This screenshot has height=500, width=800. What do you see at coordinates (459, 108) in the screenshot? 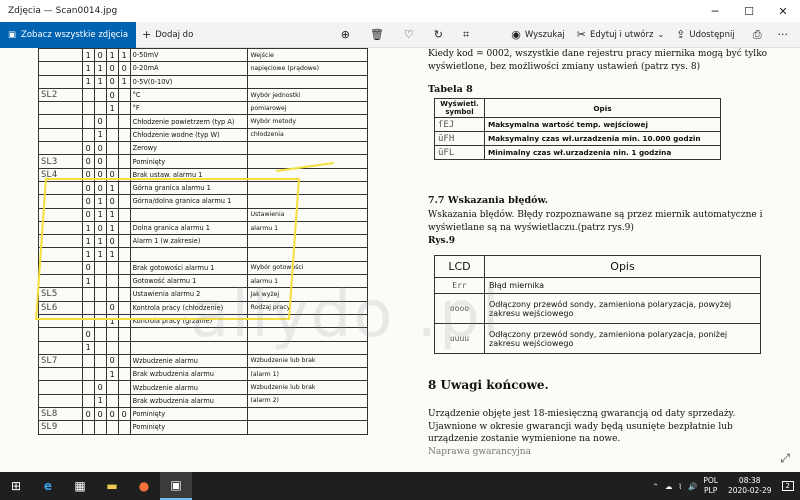
I see `table8-header-symbol: Wyświetl. symbol` at bounding box center [459, 108].